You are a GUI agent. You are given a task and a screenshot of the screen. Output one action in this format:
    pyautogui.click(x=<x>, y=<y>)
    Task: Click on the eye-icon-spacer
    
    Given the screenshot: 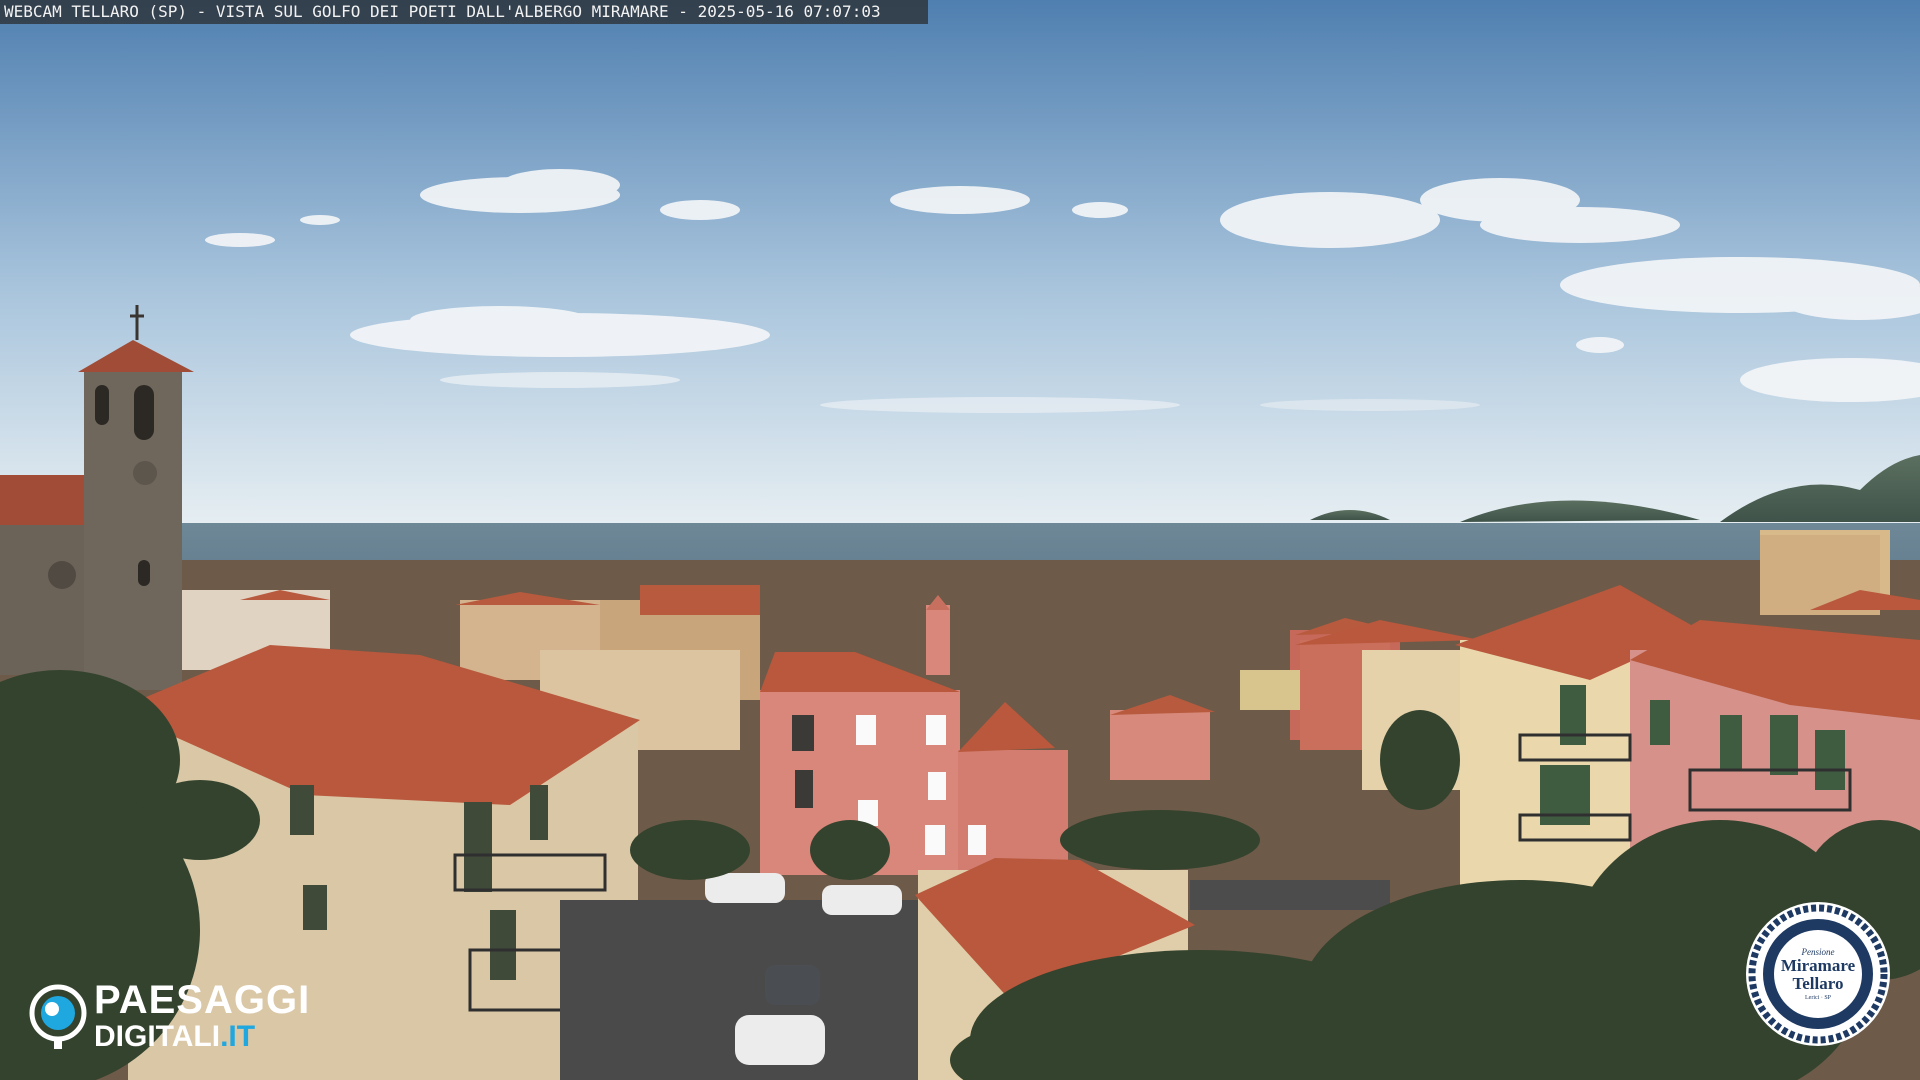 What is the action you would take?
    pyautogui.click(x=56, y=1016)
    